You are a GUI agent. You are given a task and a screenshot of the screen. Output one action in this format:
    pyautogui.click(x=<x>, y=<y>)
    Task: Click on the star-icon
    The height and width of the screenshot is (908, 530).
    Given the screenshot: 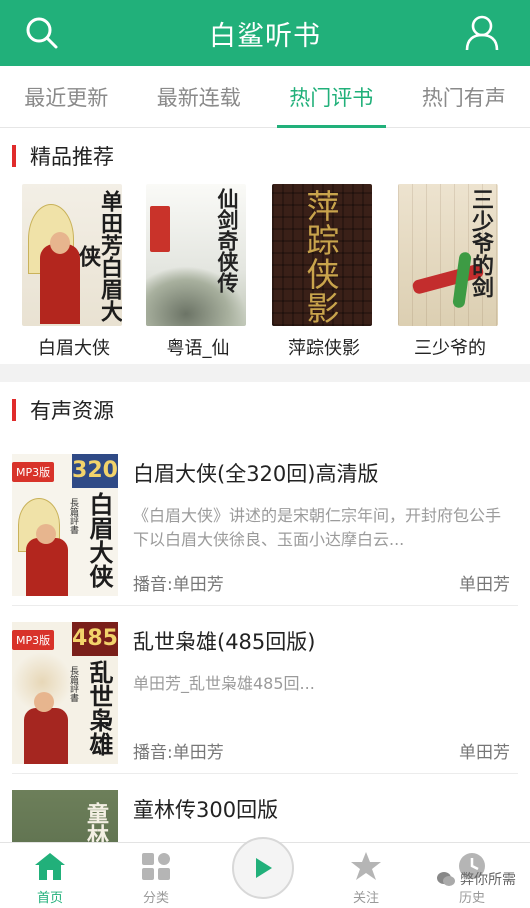 What is the action you would take?
    pyautogui.click(x=366, y=866)
    